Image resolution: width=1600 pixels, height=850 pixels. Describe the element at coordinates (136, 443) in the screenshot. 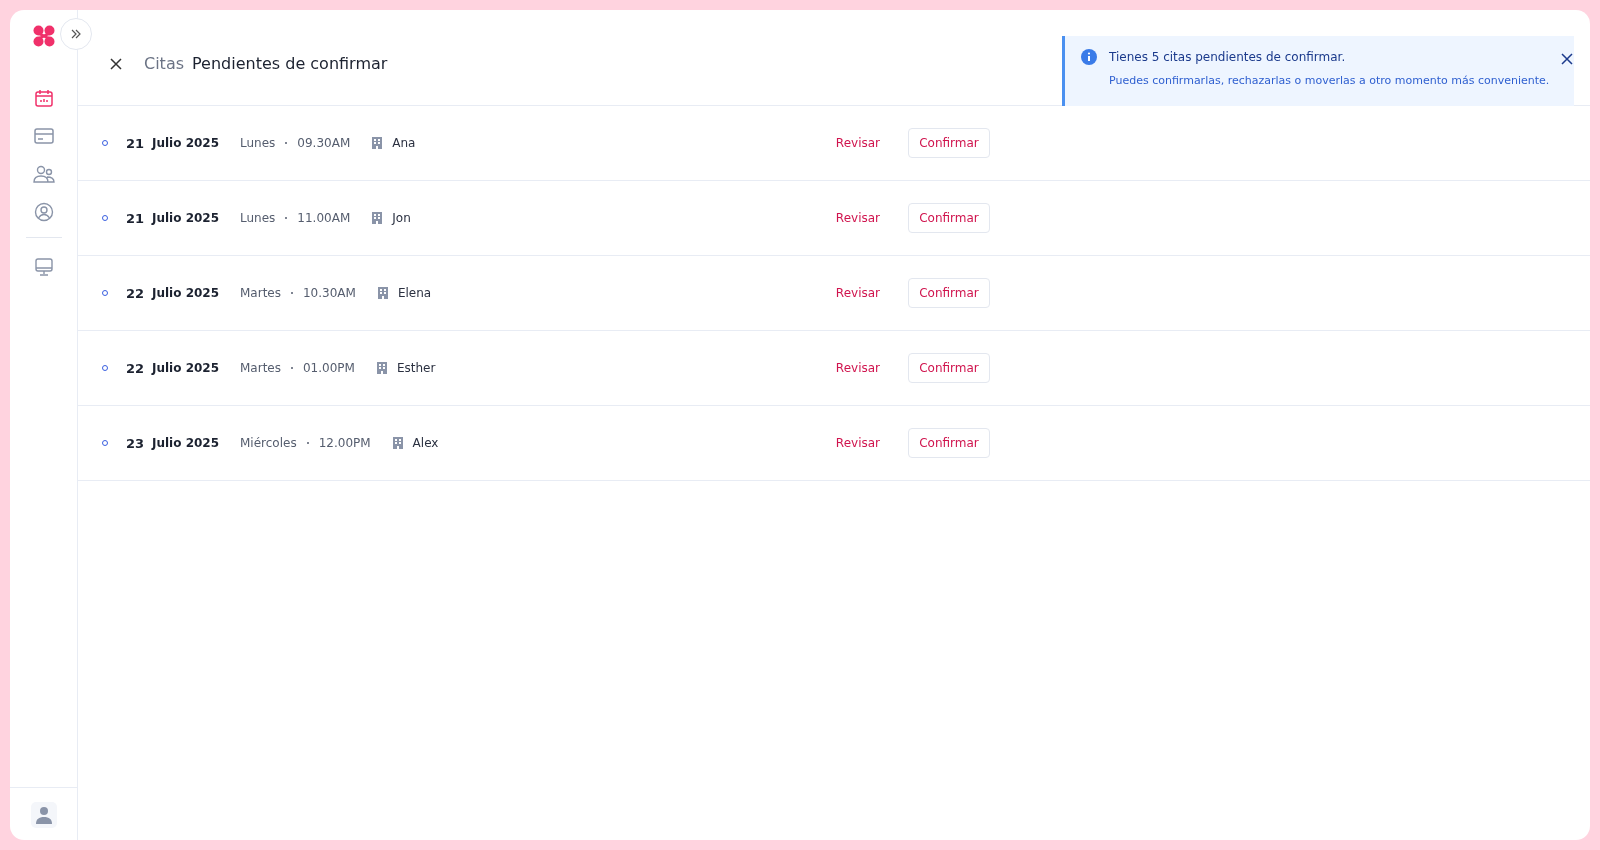

I see `day-number: 23` at that location.